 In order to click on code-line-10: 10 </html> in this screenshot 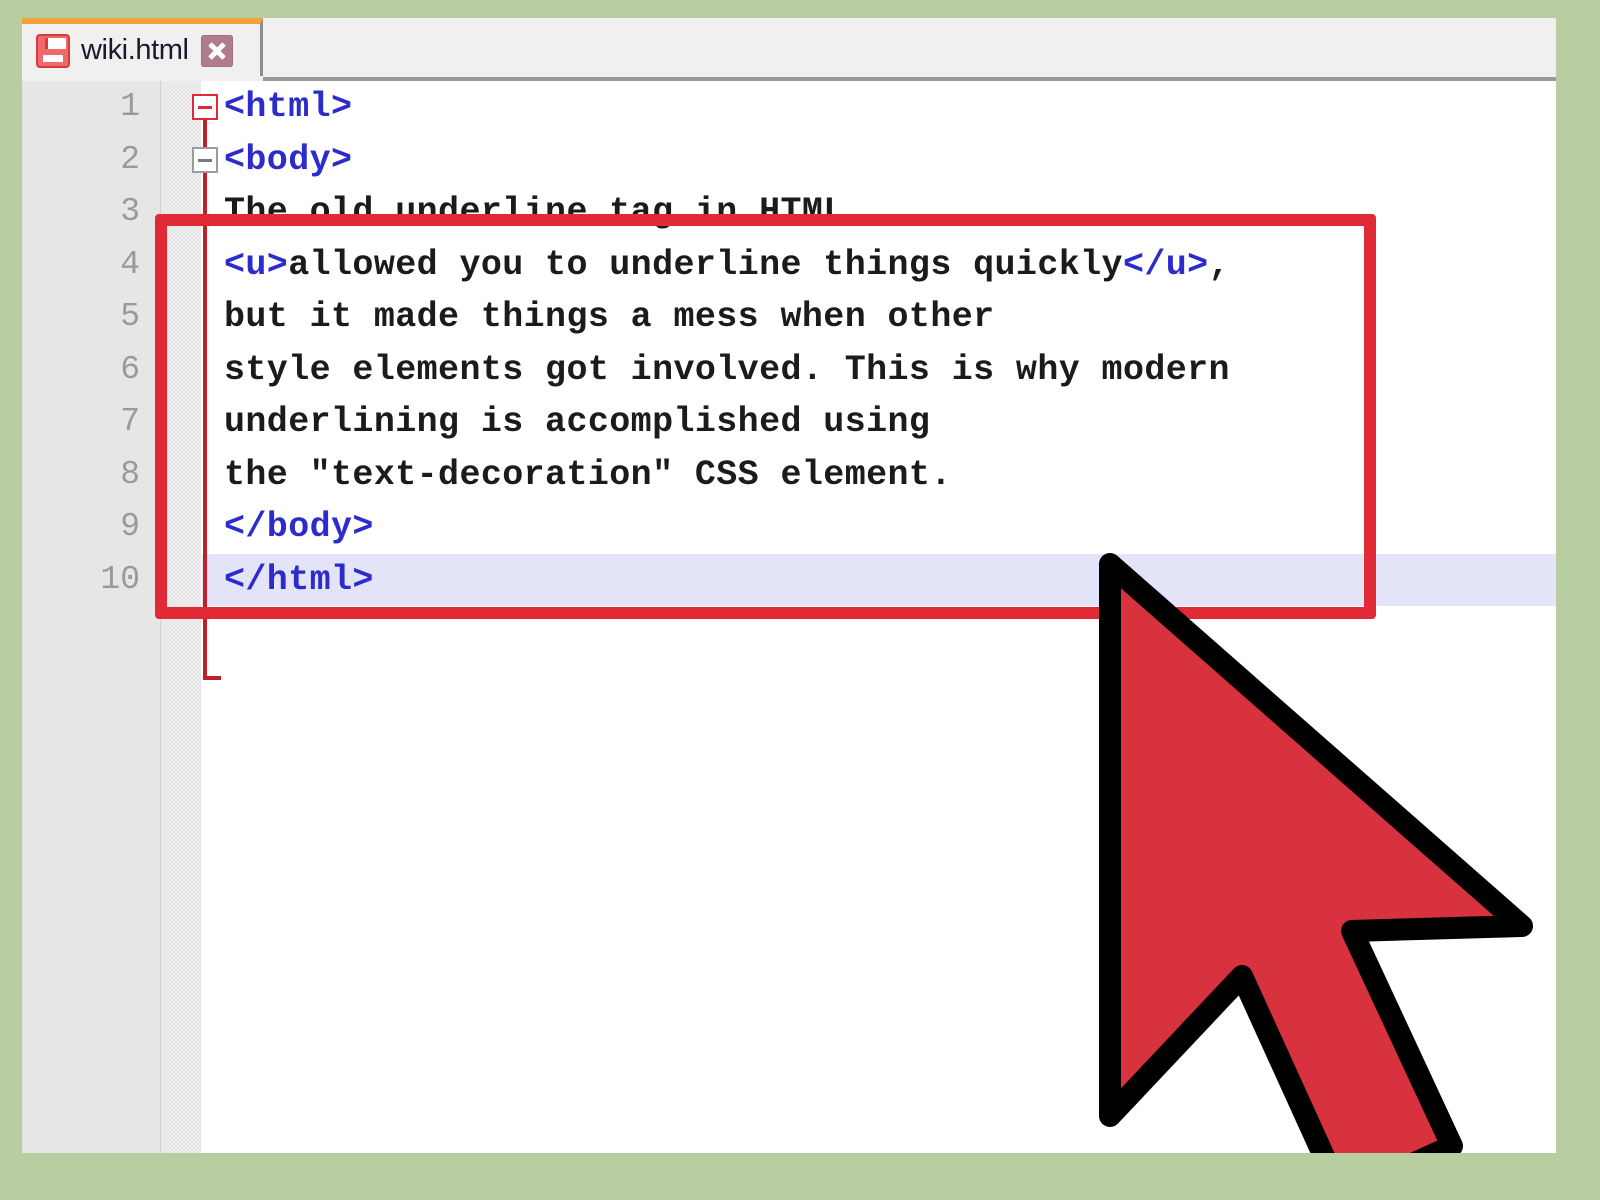, I will do `click(789, 580)`.